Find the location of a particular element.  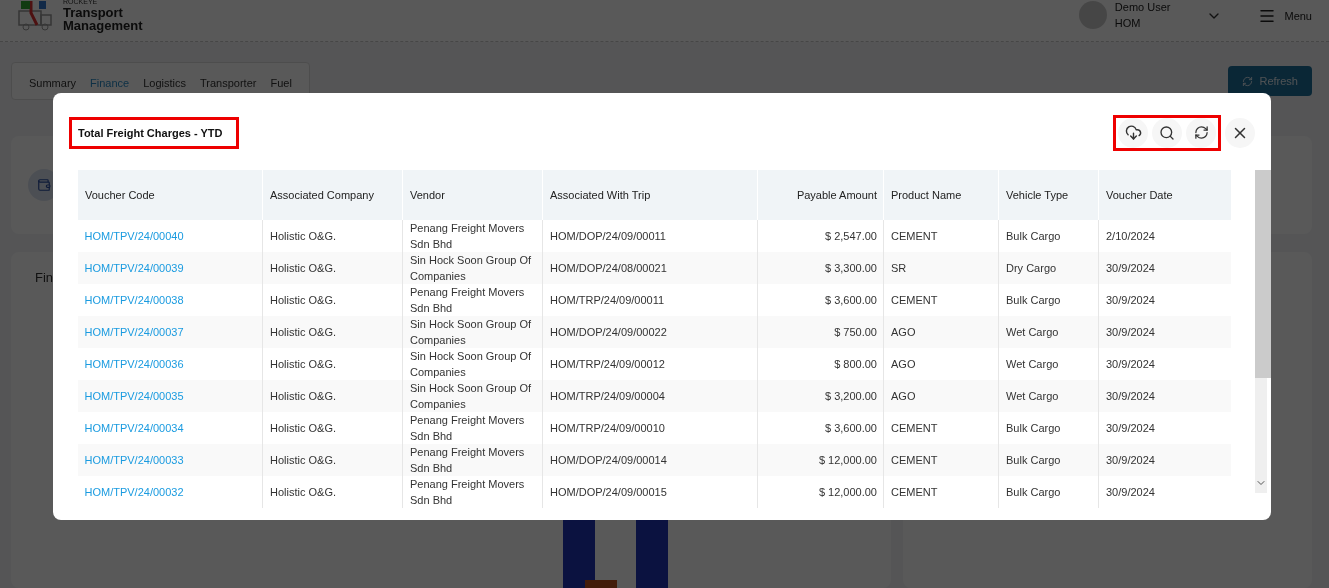

table-cell: HOM/TRP/24/09/00010 is located at coordinates (650, 428).